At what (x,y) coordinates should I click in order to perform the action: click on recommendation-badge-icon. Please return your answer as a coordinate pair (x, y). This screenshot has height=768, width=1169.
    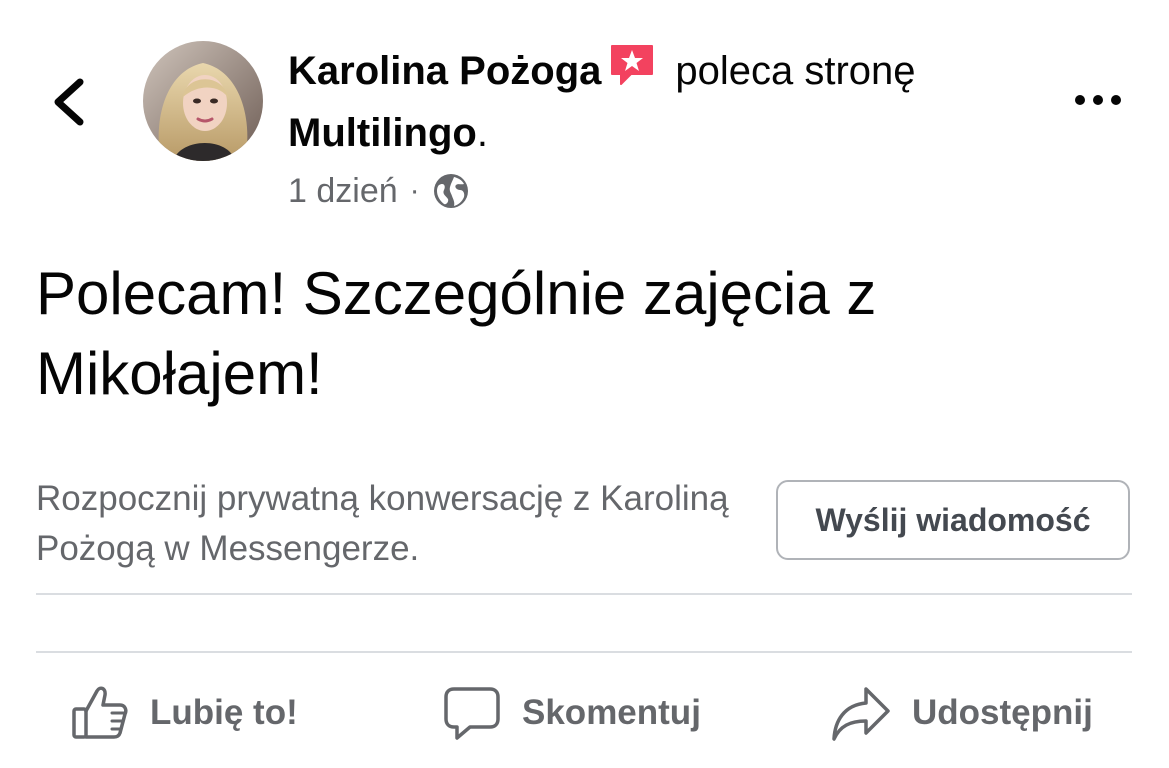
    Looking at the image, I should click on (632, 65).